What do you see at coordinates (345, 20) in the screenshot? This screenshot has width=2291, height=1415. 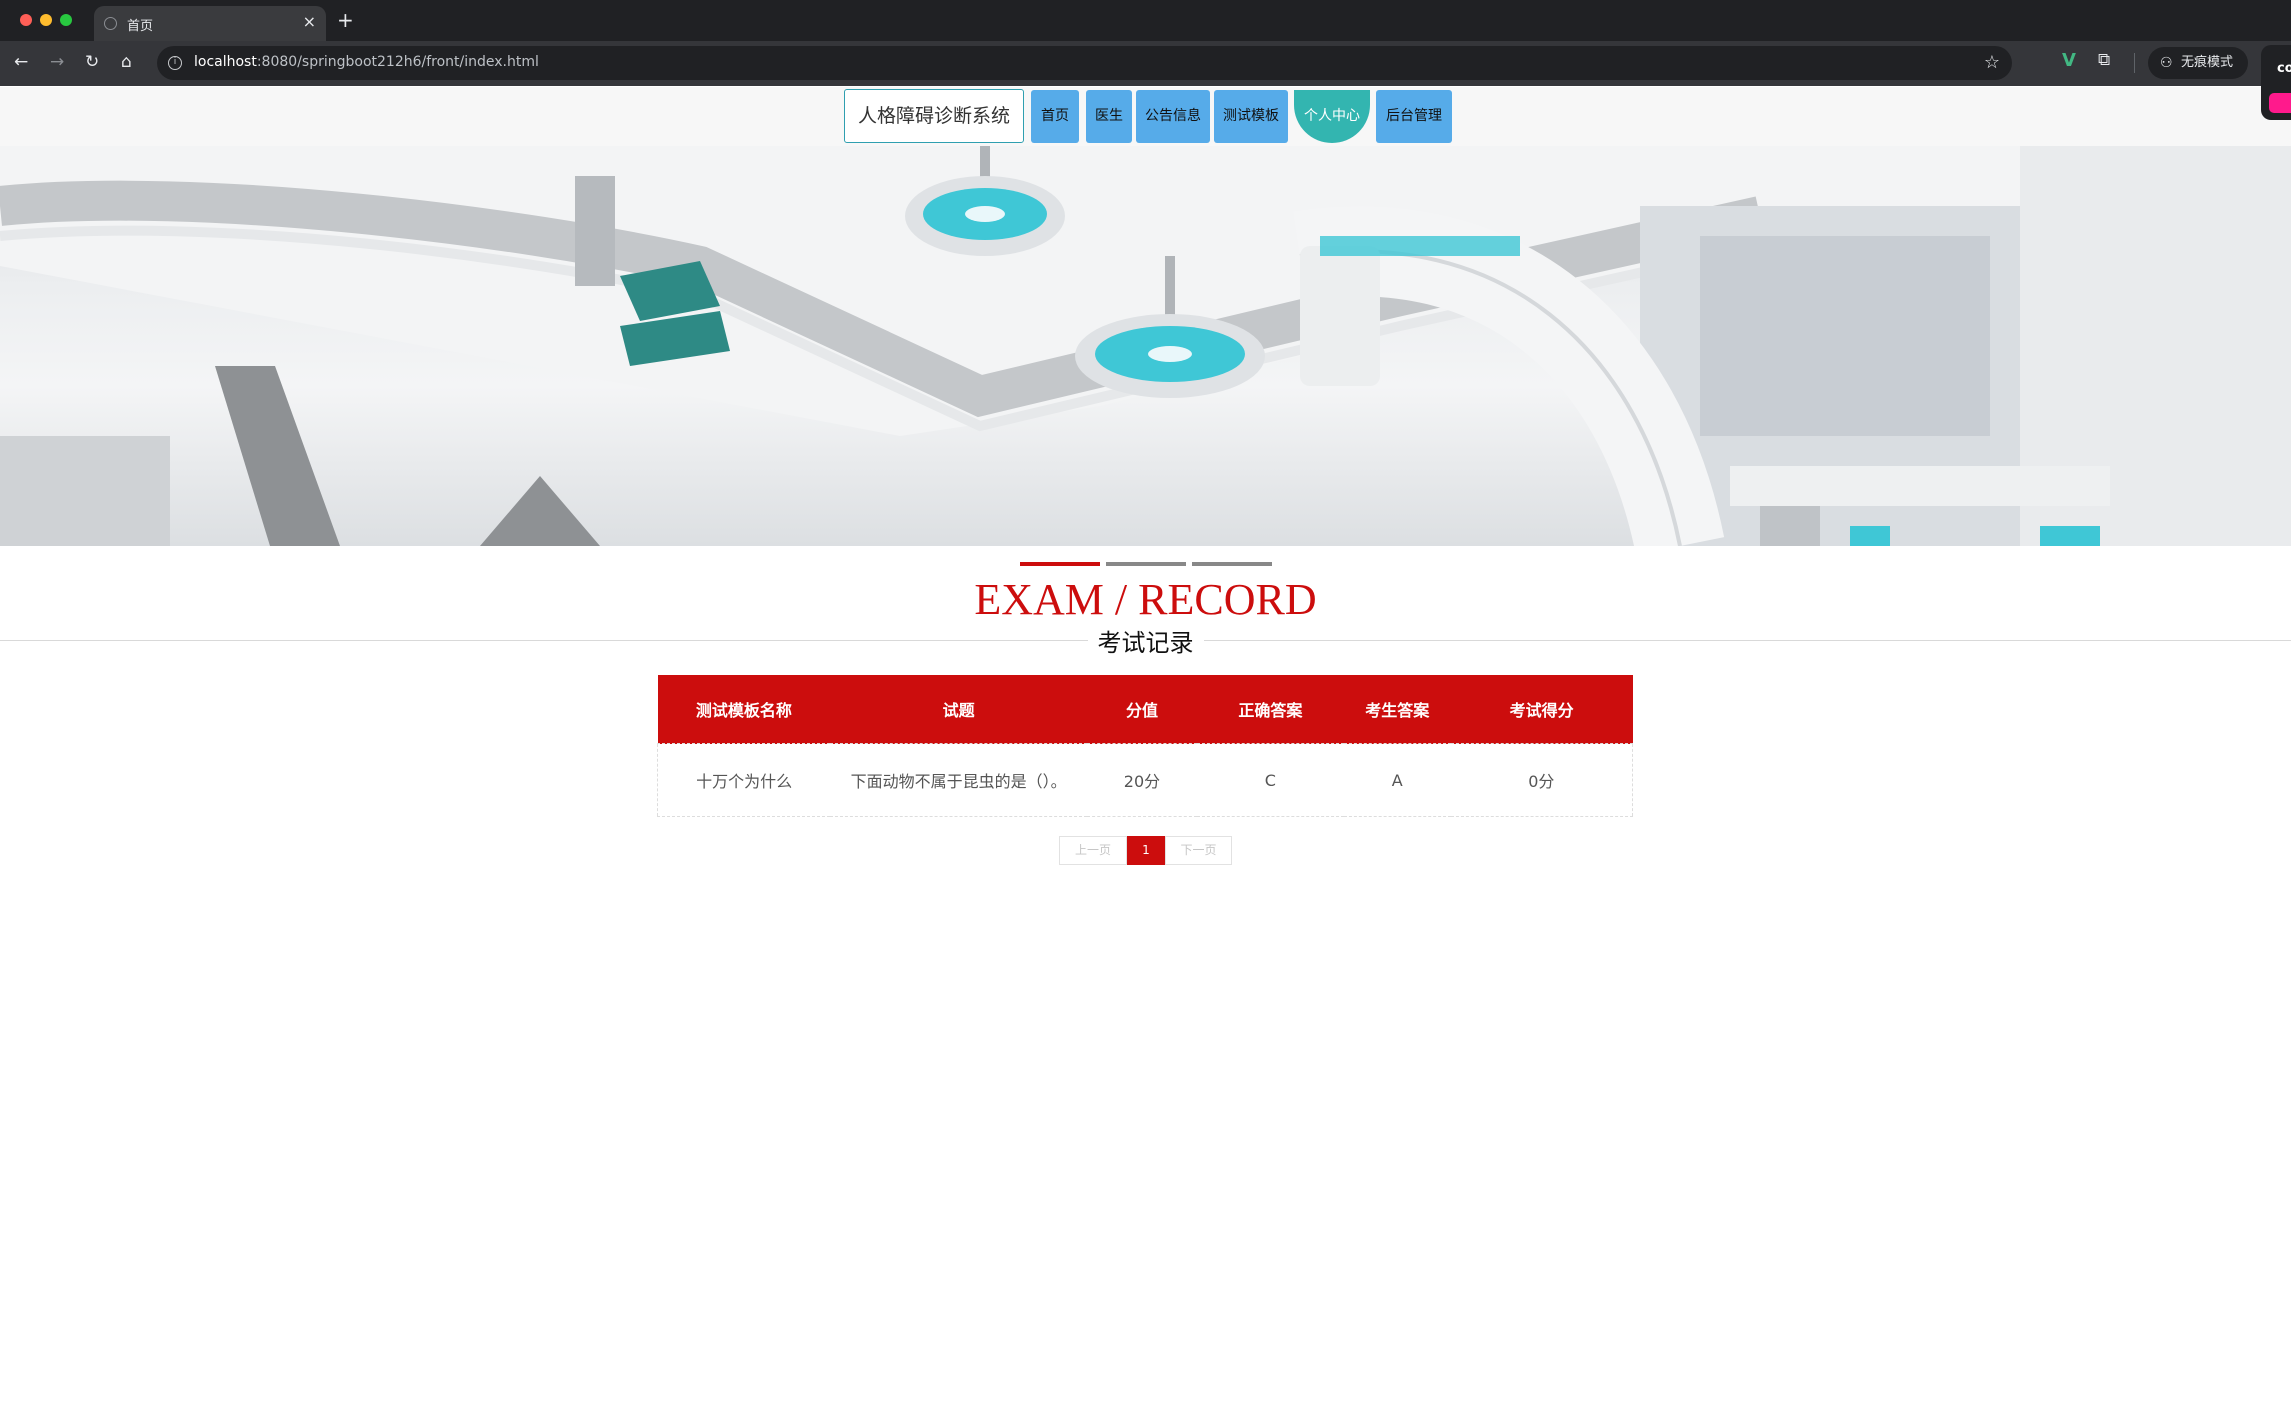 I see `new-tab-button: +` at bounding box center [345, 20].